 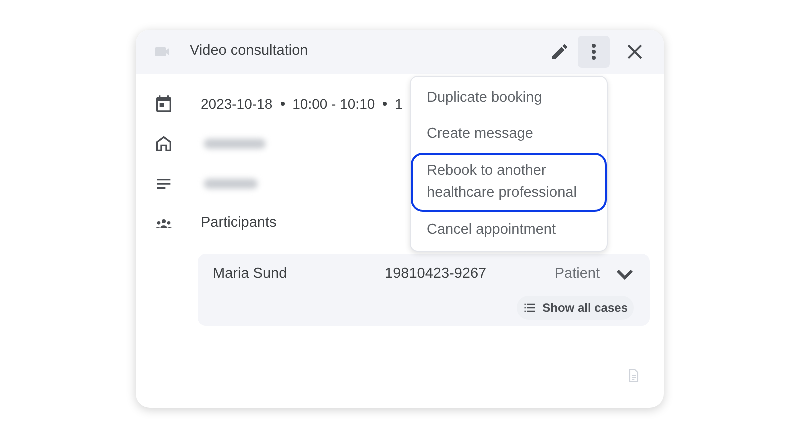 What do you see at coordinates (399, 104) in the screenshot?
I see `date-time-text: 1` at bounding box center [399, 104].